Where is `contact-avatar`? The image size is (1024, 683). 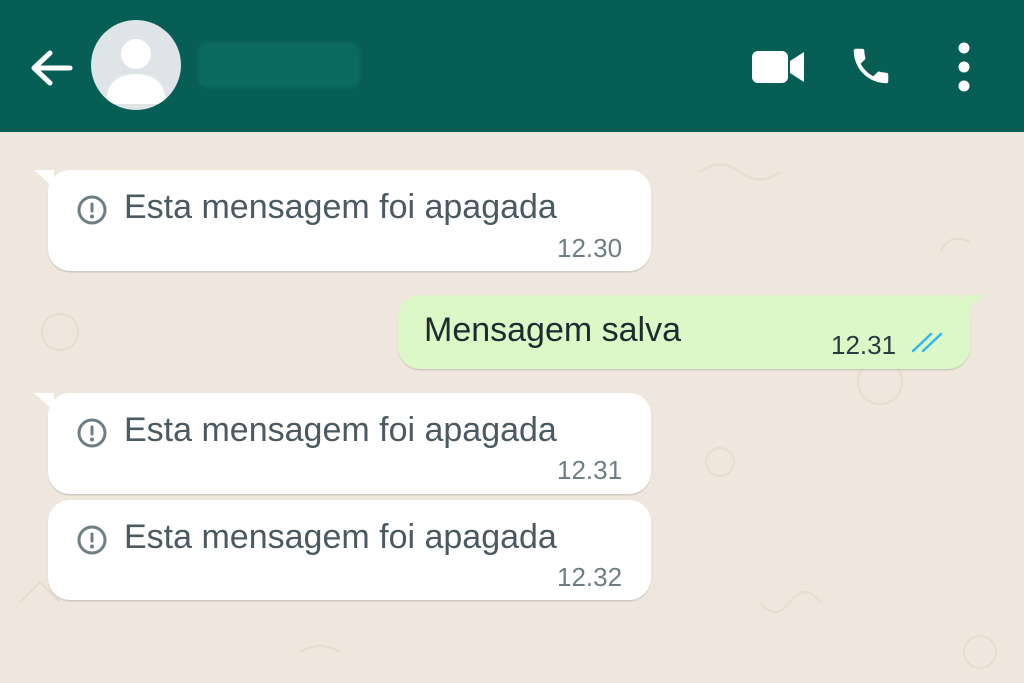 contact-avatar is located at coordinates (136, 65).